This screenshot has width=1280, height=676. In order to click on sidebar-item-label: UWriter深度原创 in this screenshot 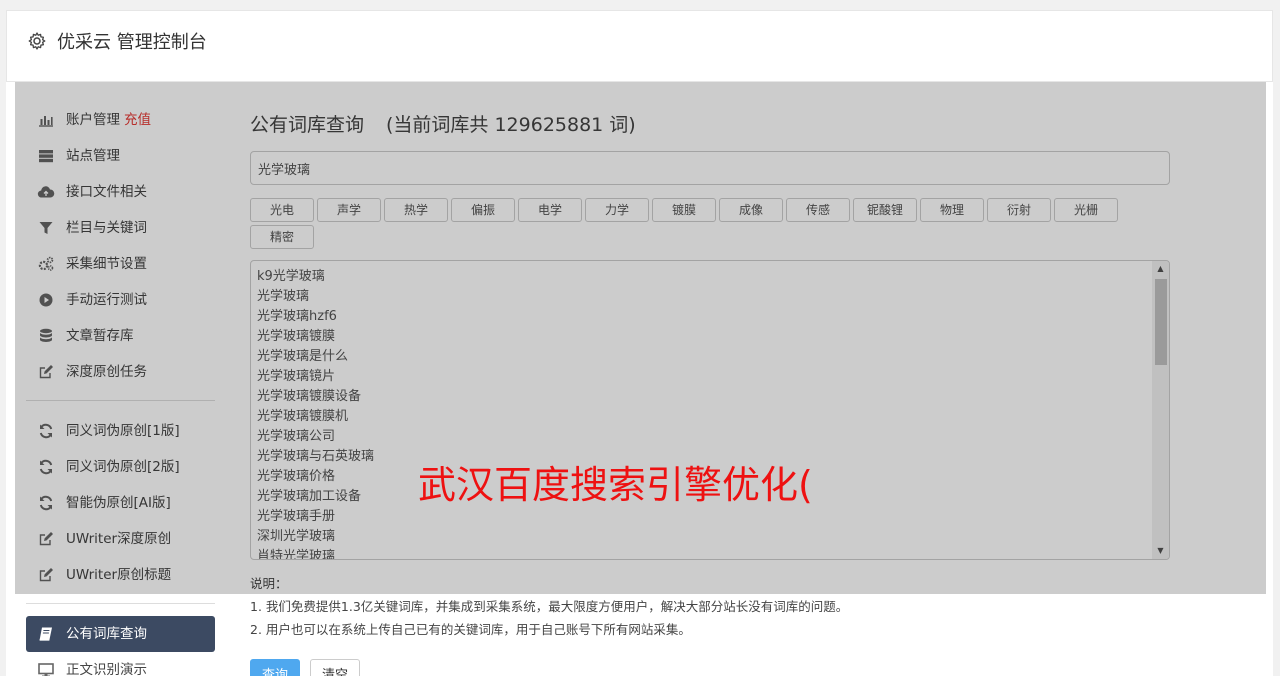, I will do `click(119, 539)`.